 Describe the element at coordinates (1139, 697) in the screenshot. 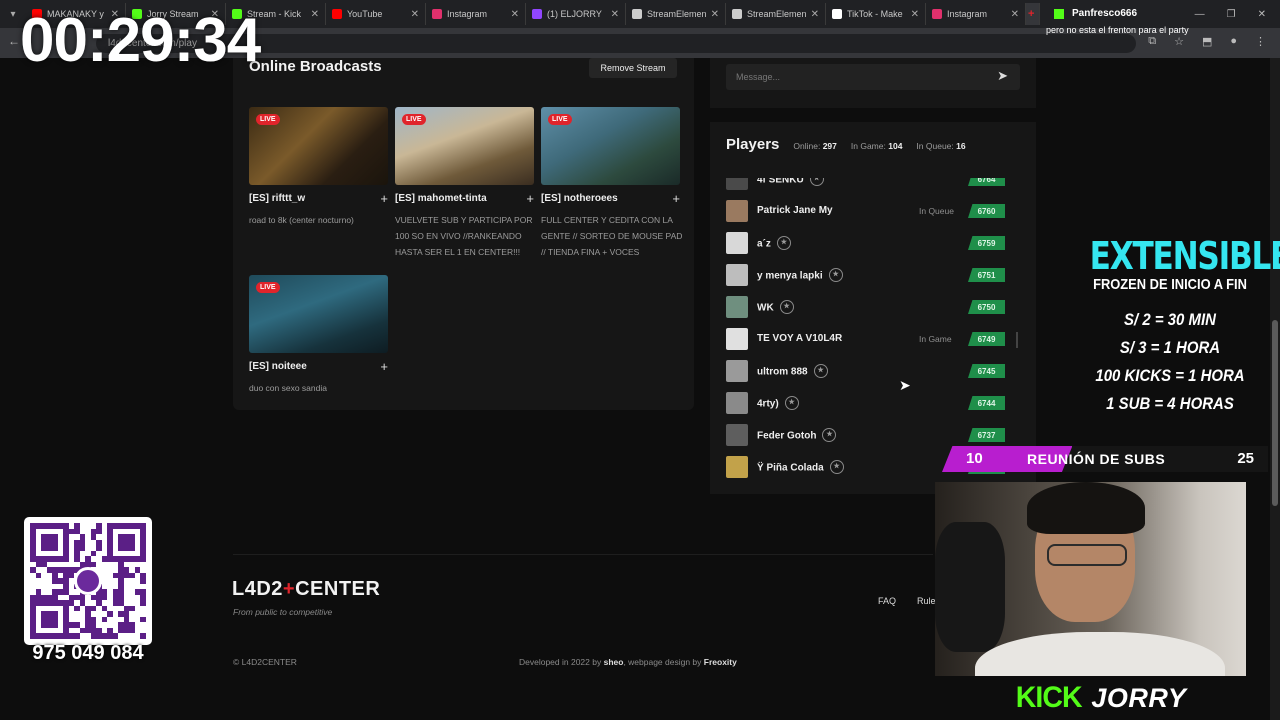

I see `kick-username: JORRY` at that location.